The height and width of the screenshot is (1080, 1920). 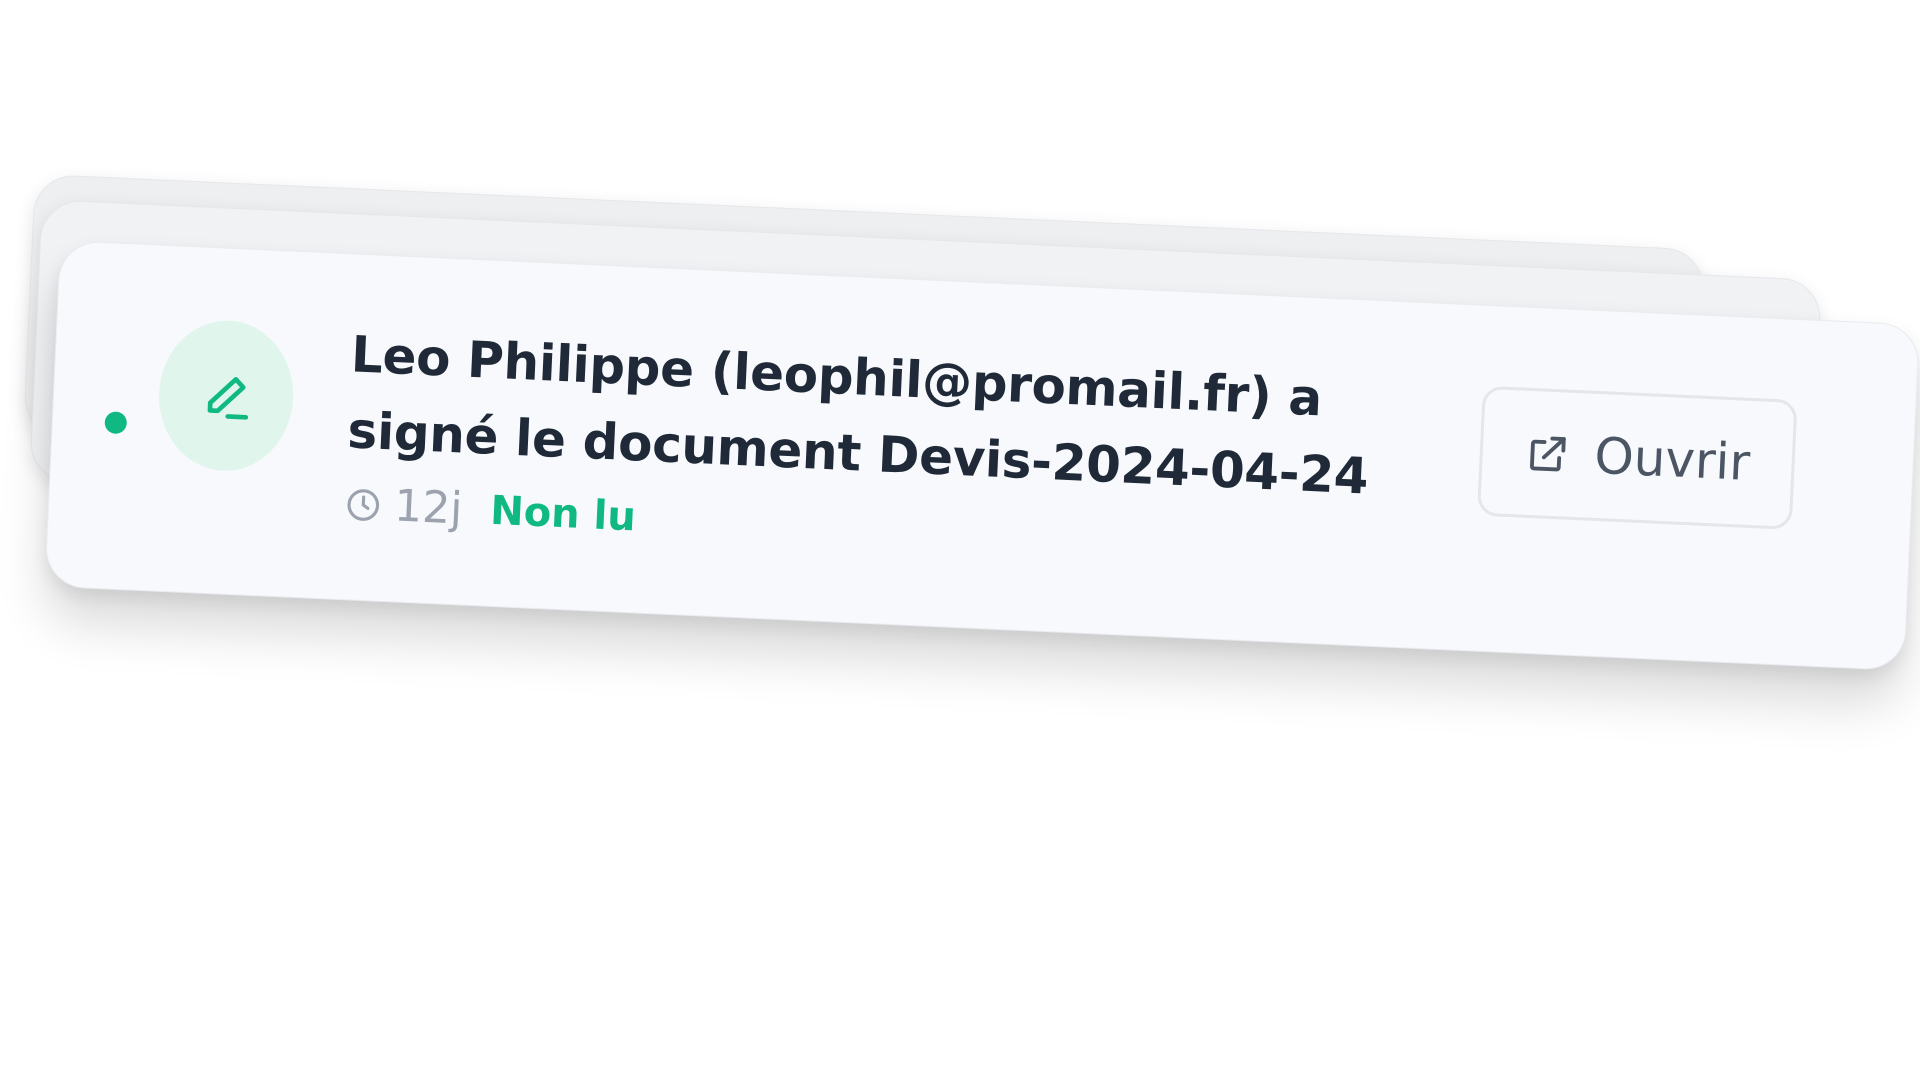 What do you see at coordinates (1547, 454) in the screenshot?
I see `external-link-icon` at bounding box center [1547, 454].